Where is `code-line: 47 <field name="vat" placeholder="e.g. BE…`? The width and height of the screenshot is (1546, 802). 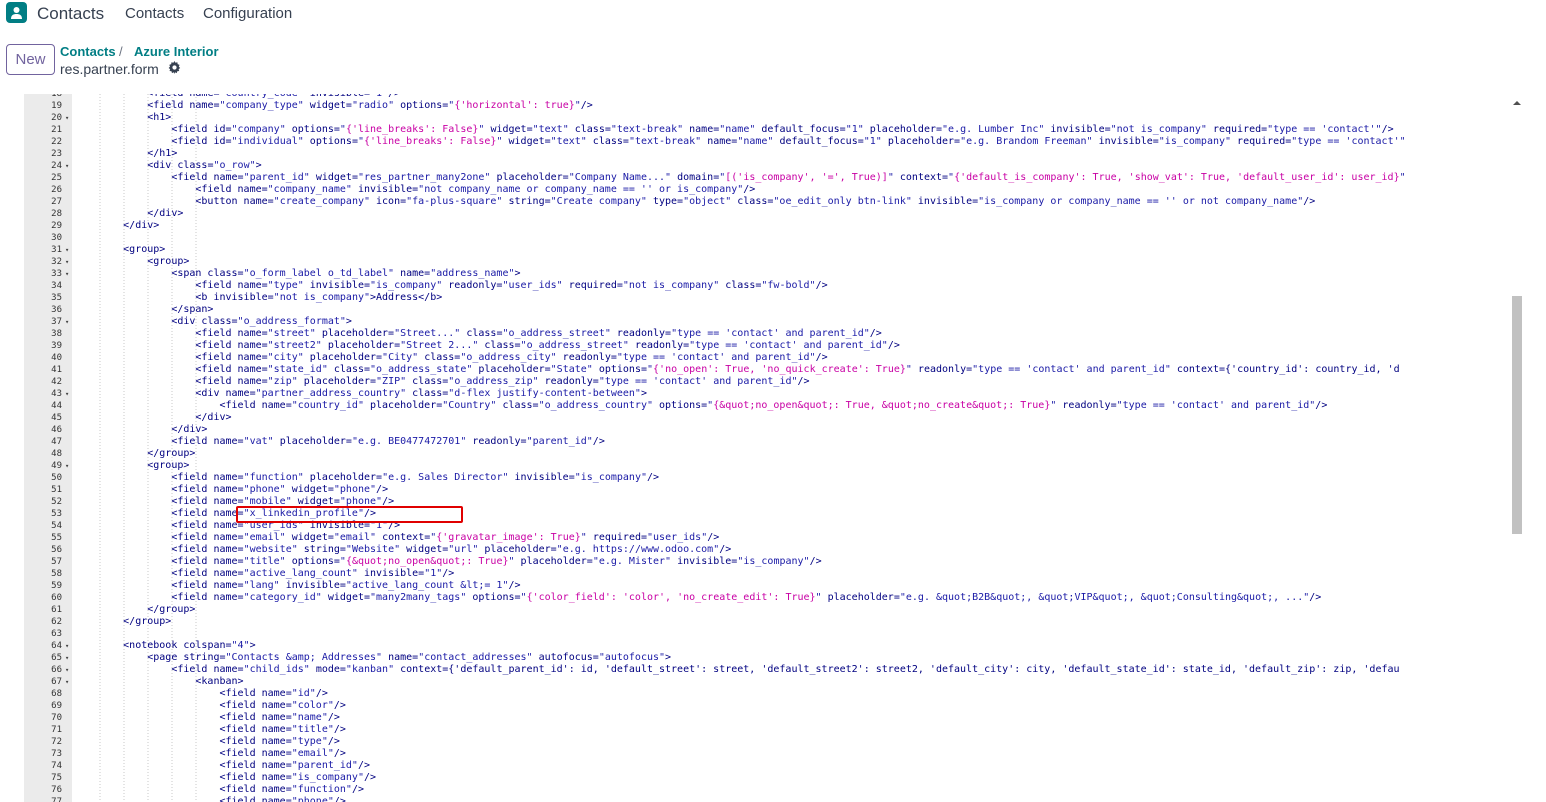
code-line: 47 <field name="vat" placeholder="e.g. BE… is located at coordinates (765, 442).